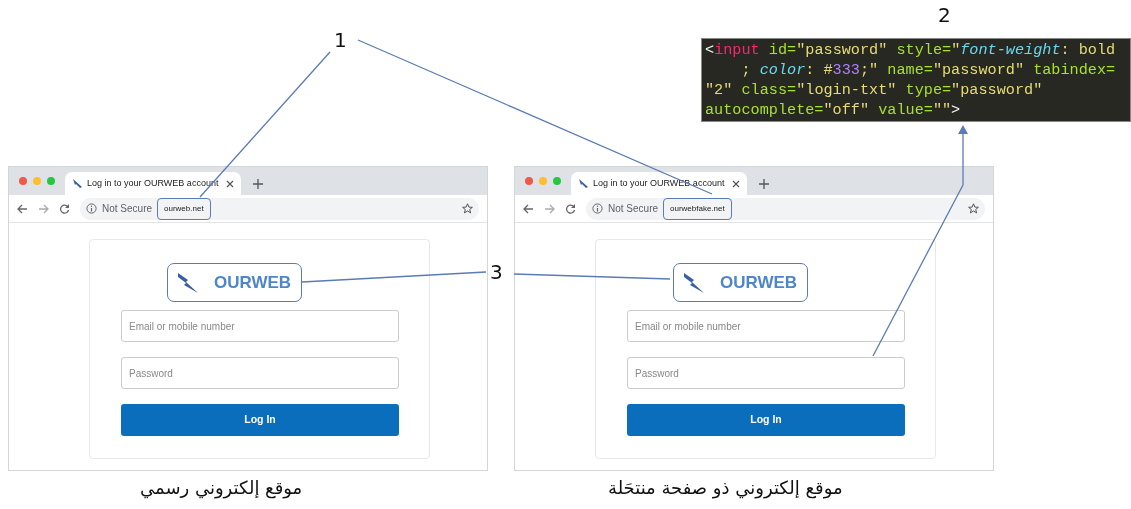  I want to click on code-snippet: <input id="password" style="font-weight: bold ; color: #333;" name="password" tabindex= "2" class="login-txt" type="password" autocomplete="off" value="">, so click(916, 80).